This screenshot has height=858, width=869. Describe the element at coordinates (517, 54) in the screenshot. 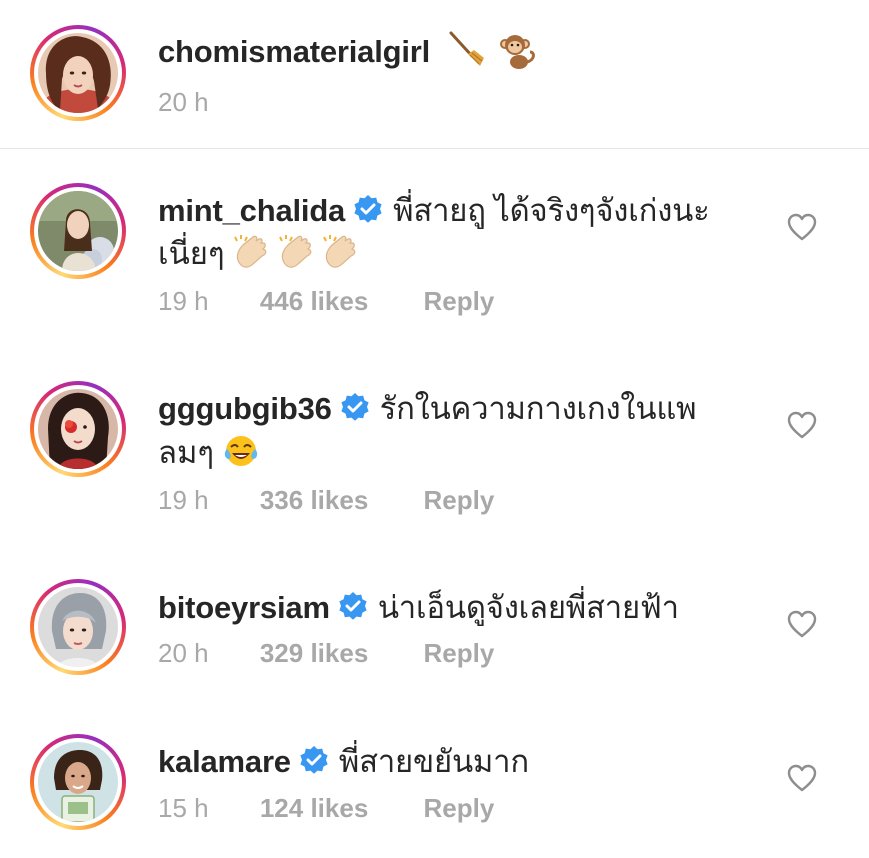

I see `monkey-icon` at that location.